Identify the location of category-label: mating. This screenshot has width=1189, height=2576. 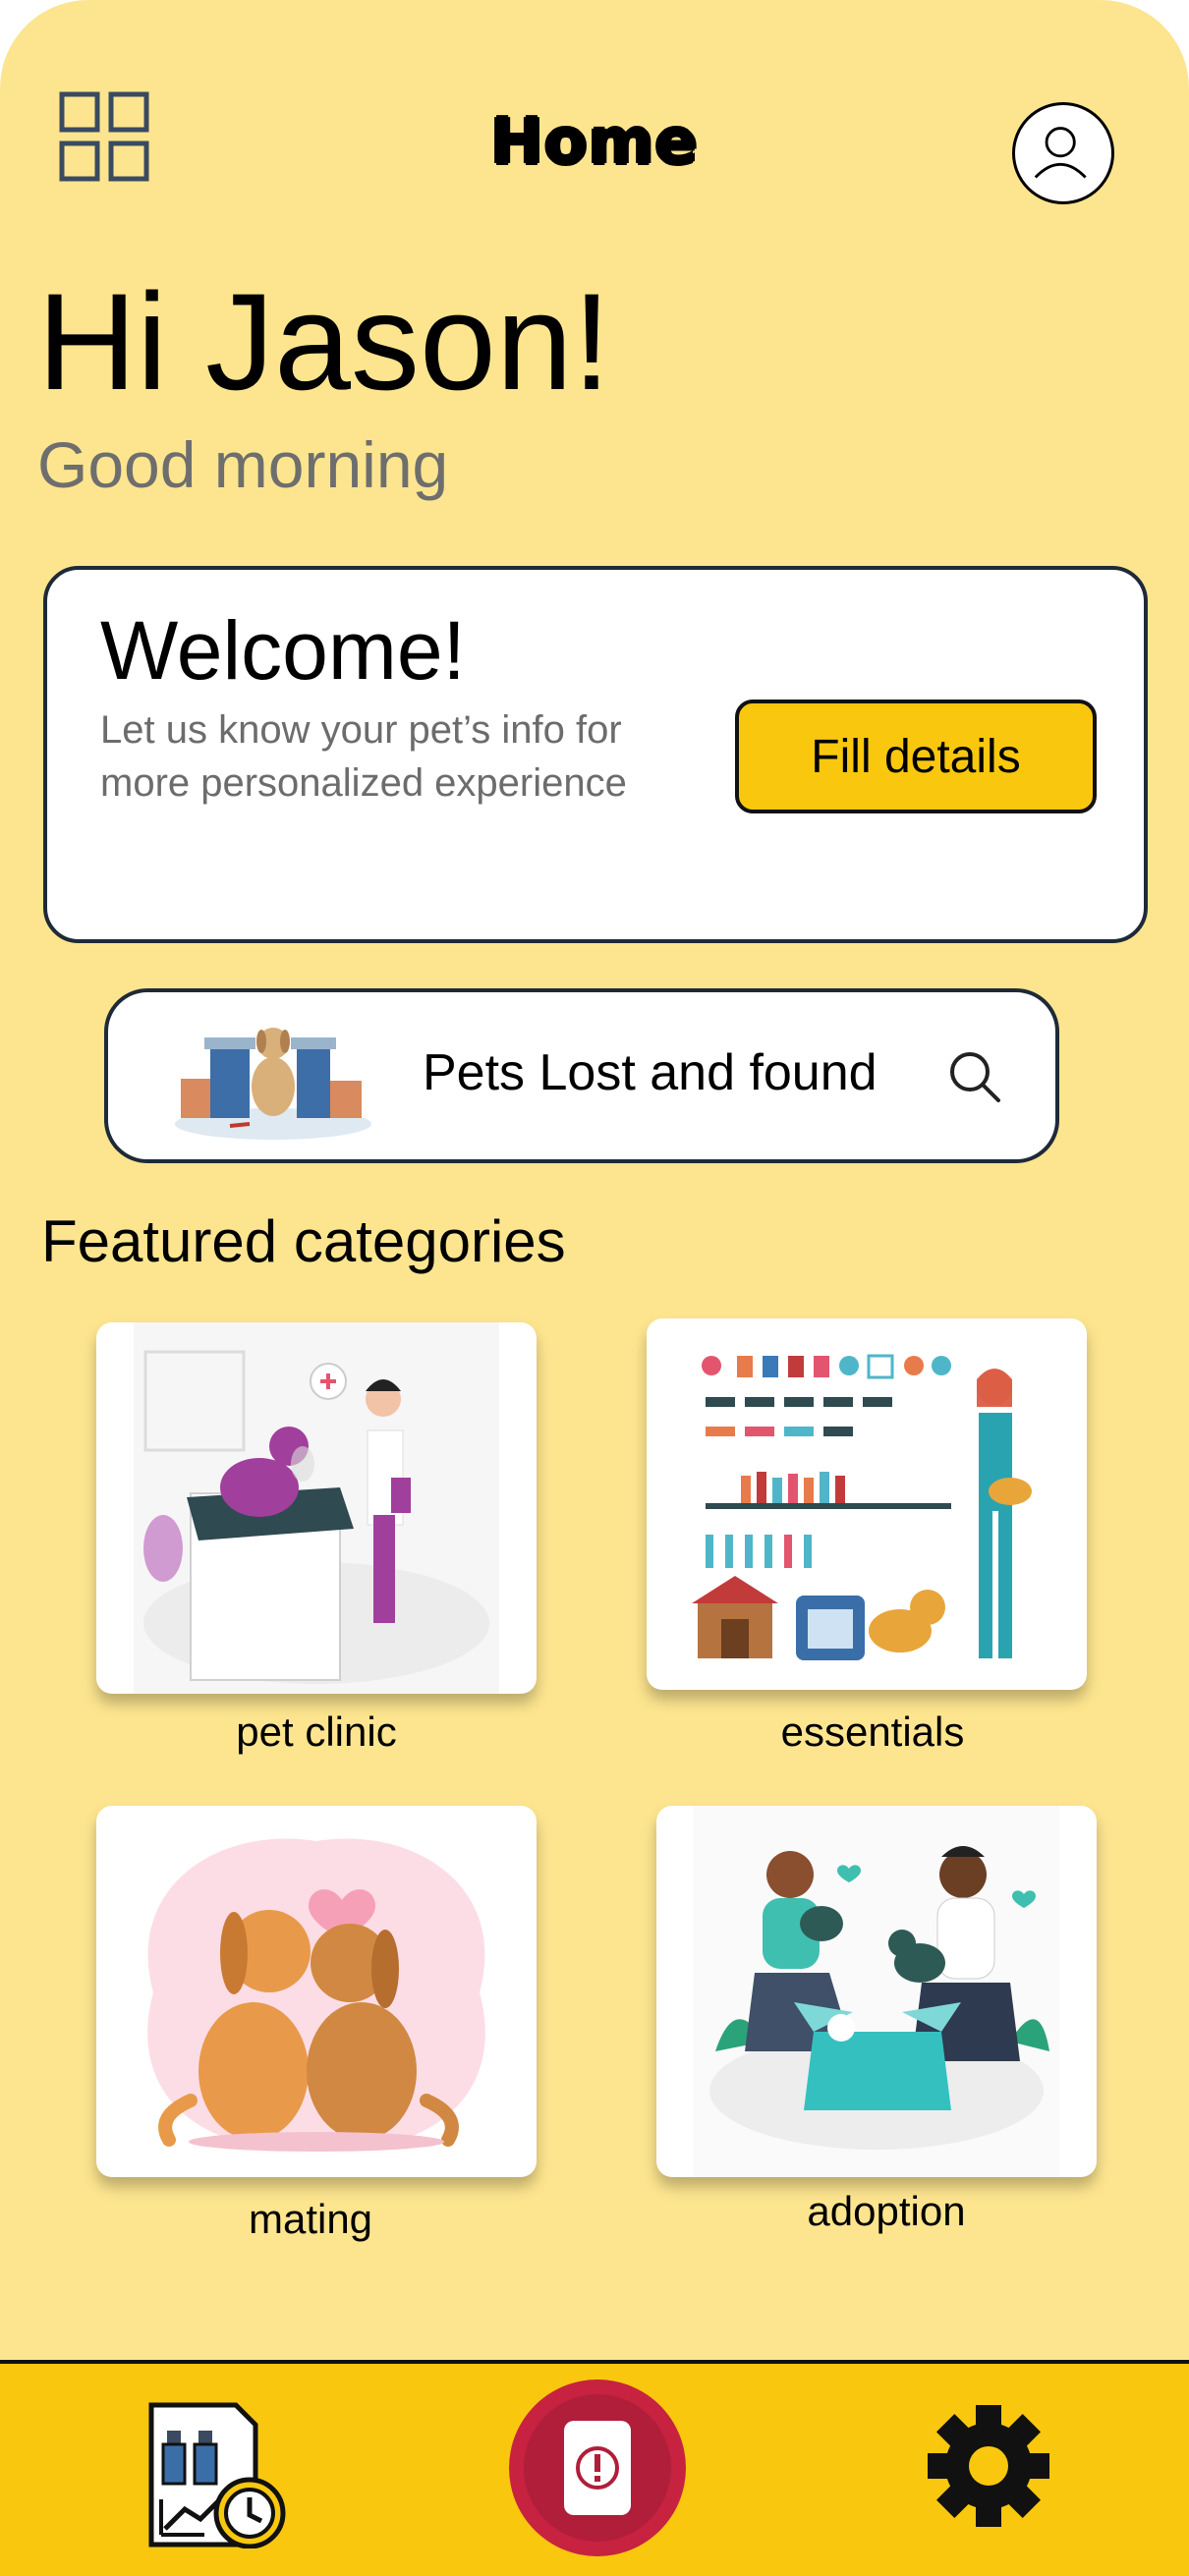
(310, 2219).